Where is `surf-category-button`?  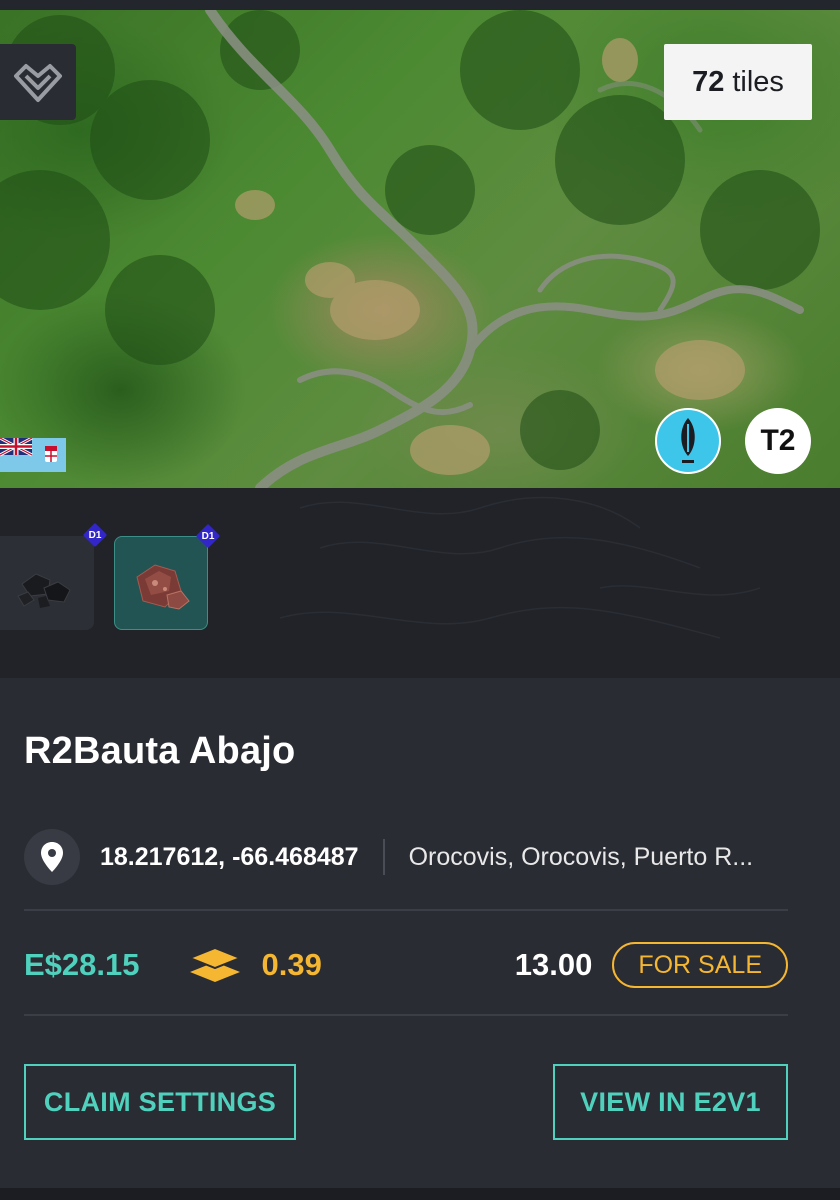 surf-category-button is located at coordinates (688, 441).